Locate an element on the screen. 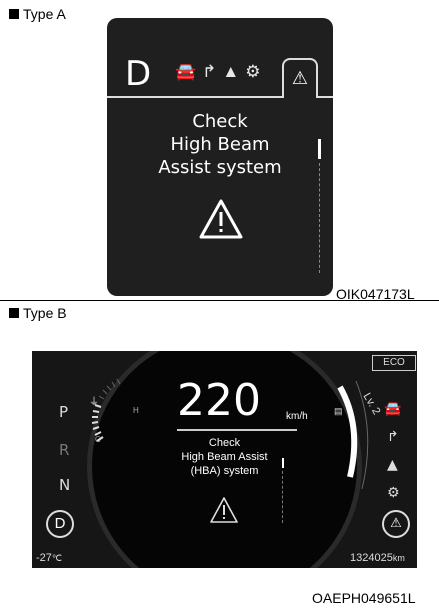 This screenshot has width=439, height=609. odometer-unit: km is located at coordinates (398, 558).